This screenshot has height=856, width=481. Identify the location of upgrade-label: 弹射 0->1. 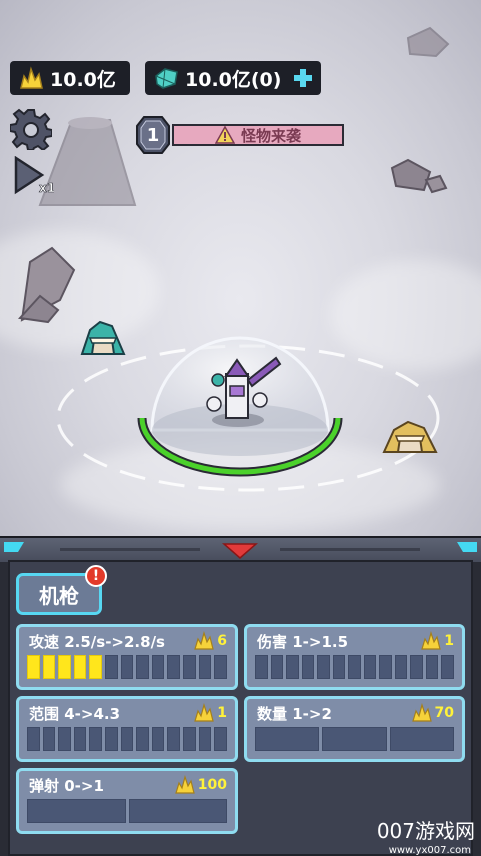
(66, 786).